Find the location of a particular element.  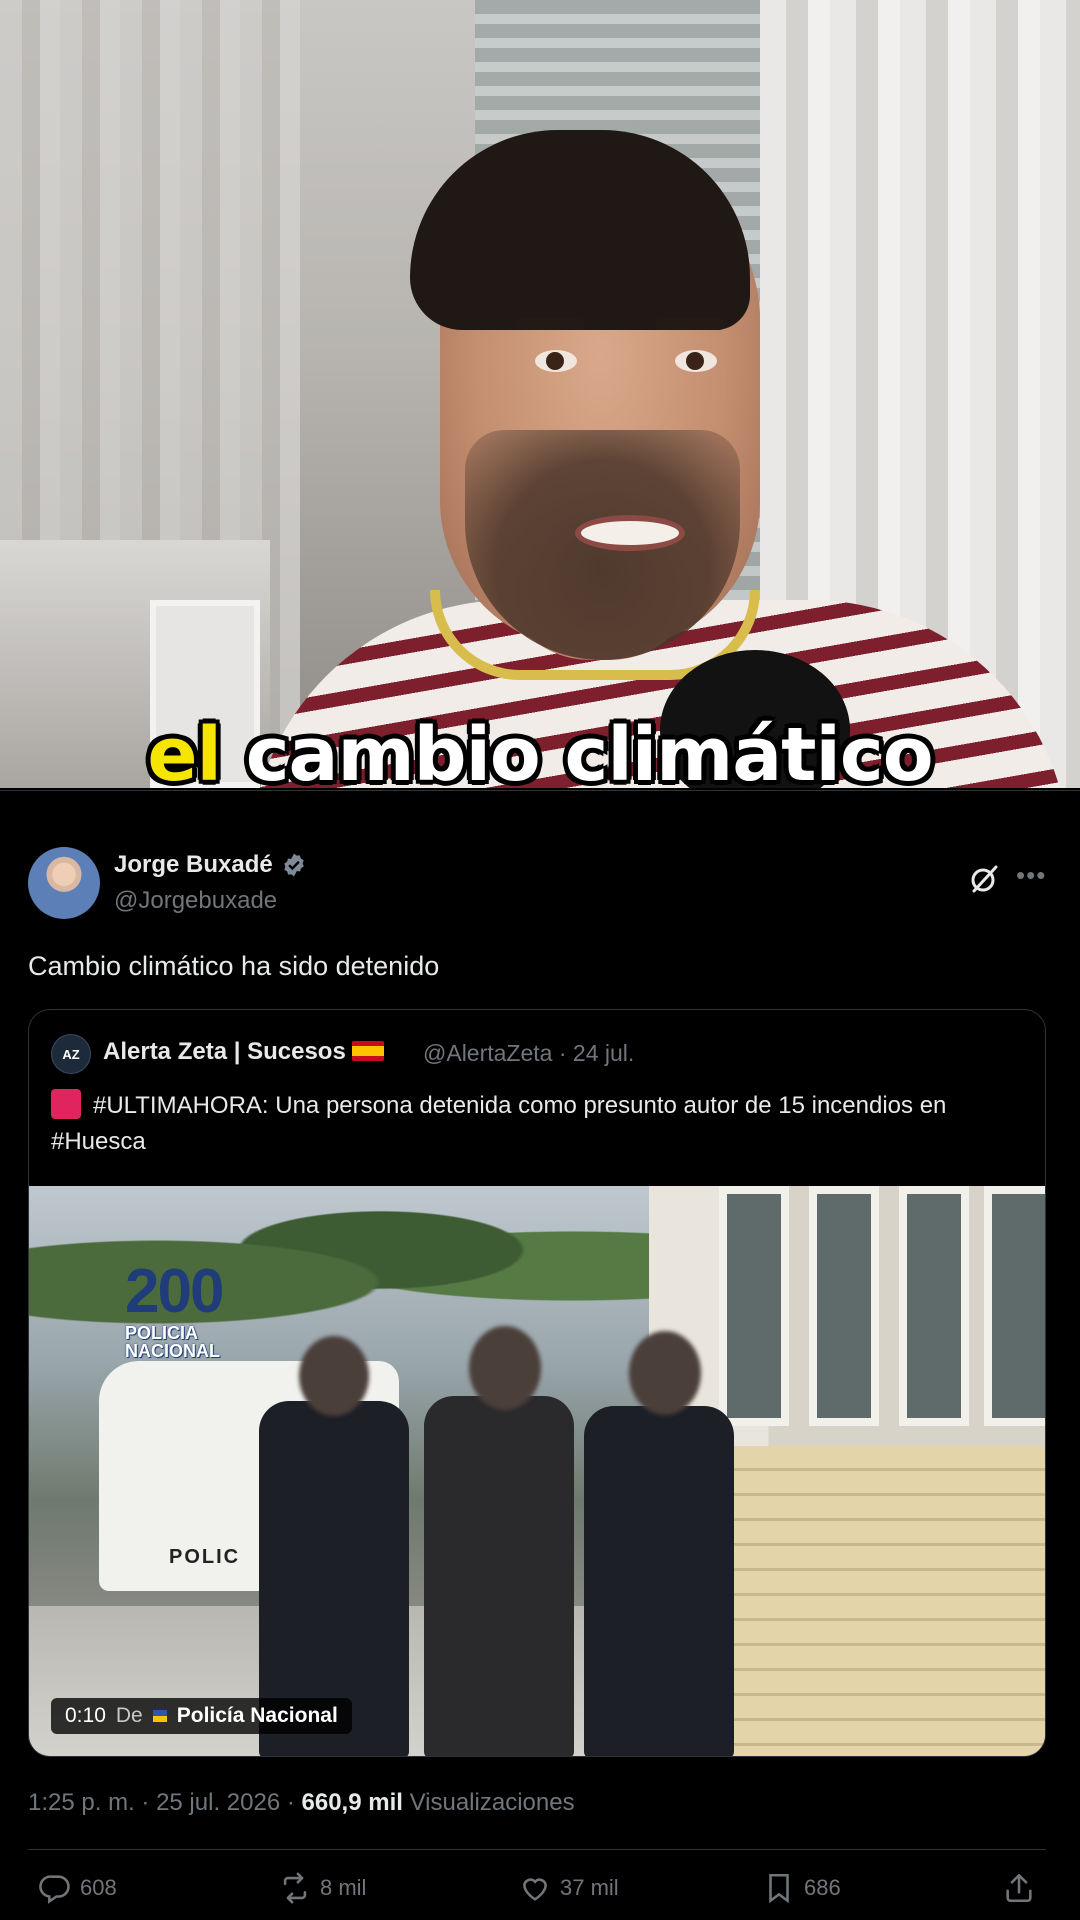

eye-right is located at coordinates (696, 361).